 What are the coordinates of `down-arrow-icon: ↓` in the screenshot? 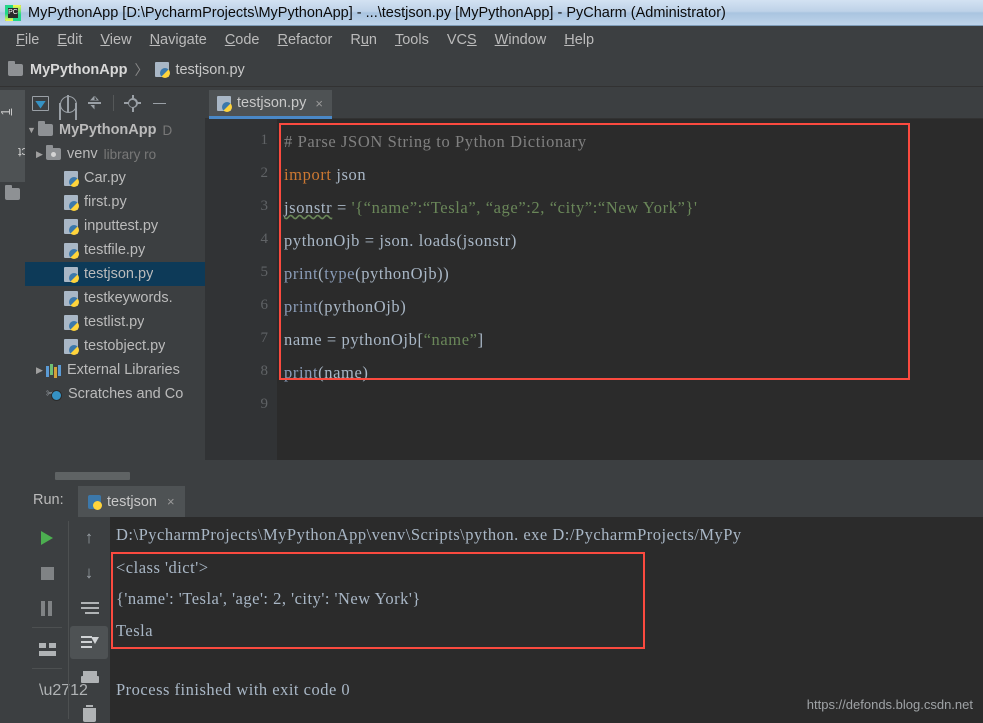 It's located at (89, 572).